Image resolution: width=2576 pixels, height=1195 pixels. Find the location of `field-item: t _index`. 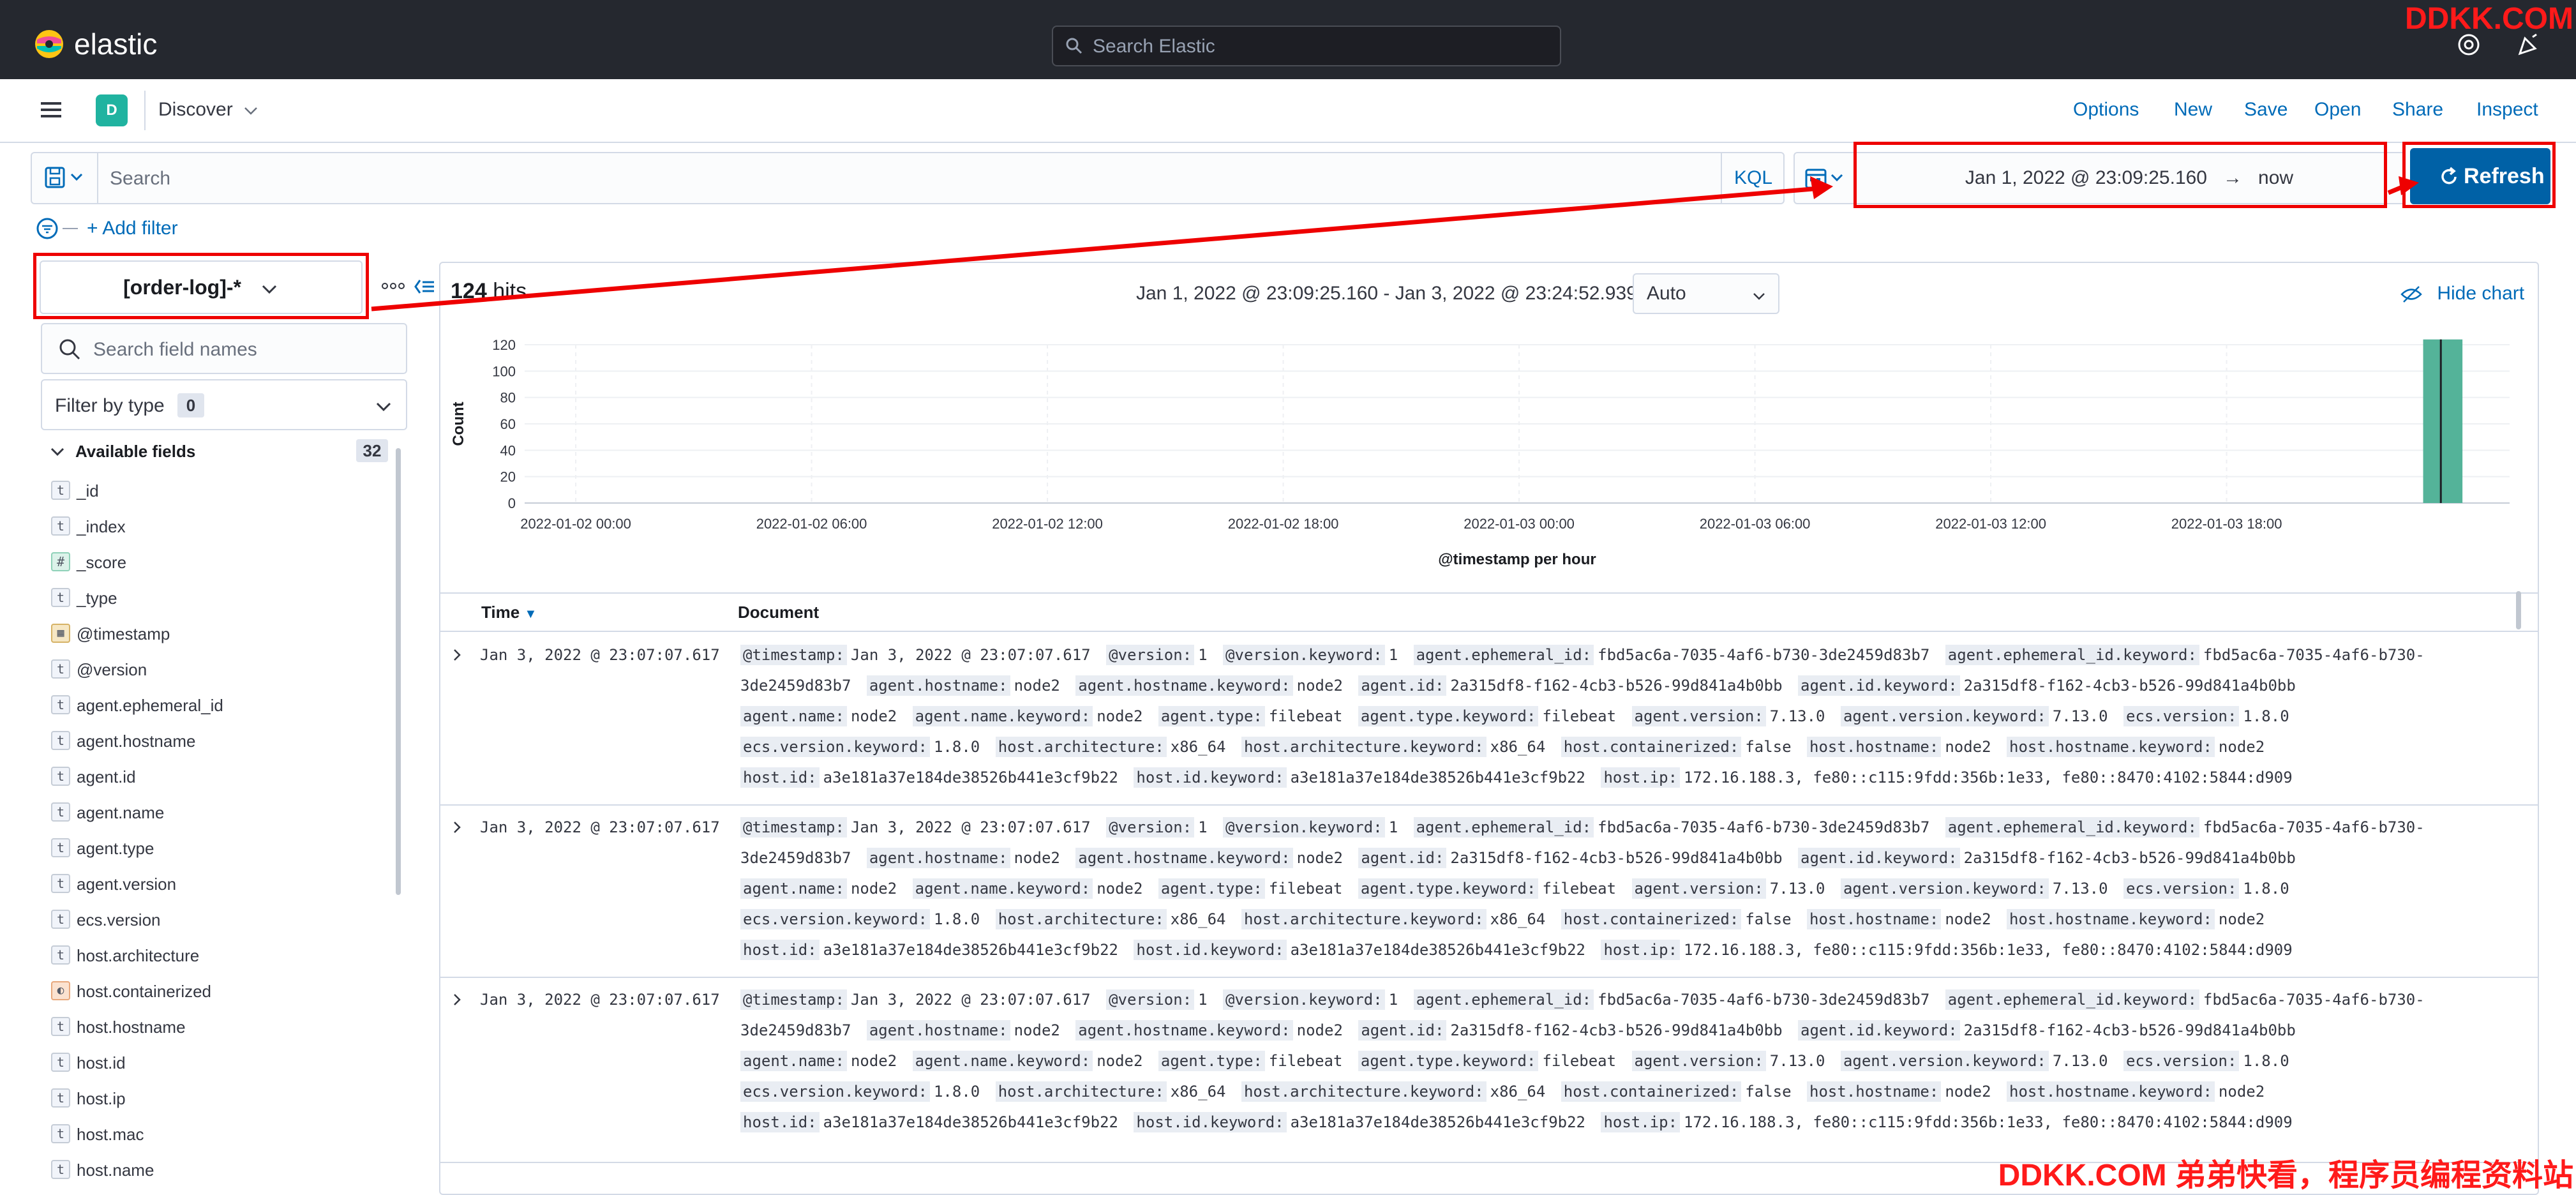

field-item: t _index is located at coordinates (217, 527).